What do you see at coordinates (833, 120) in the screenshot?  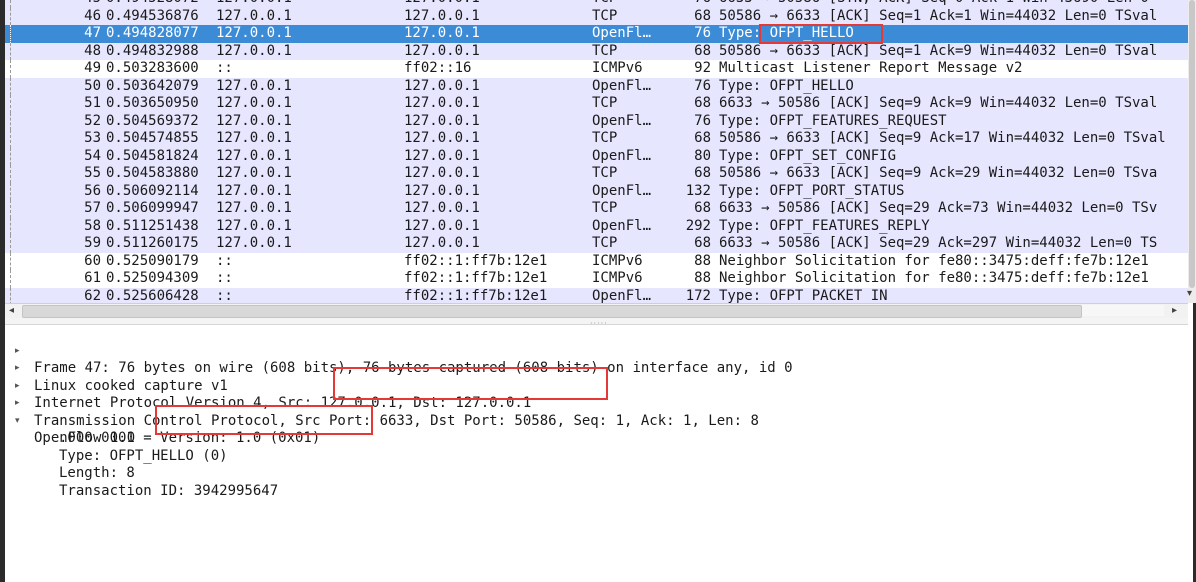 I see `packet-info: Type: OFPT_FEATURES_REQUEST` at bounding box center [833, 120].